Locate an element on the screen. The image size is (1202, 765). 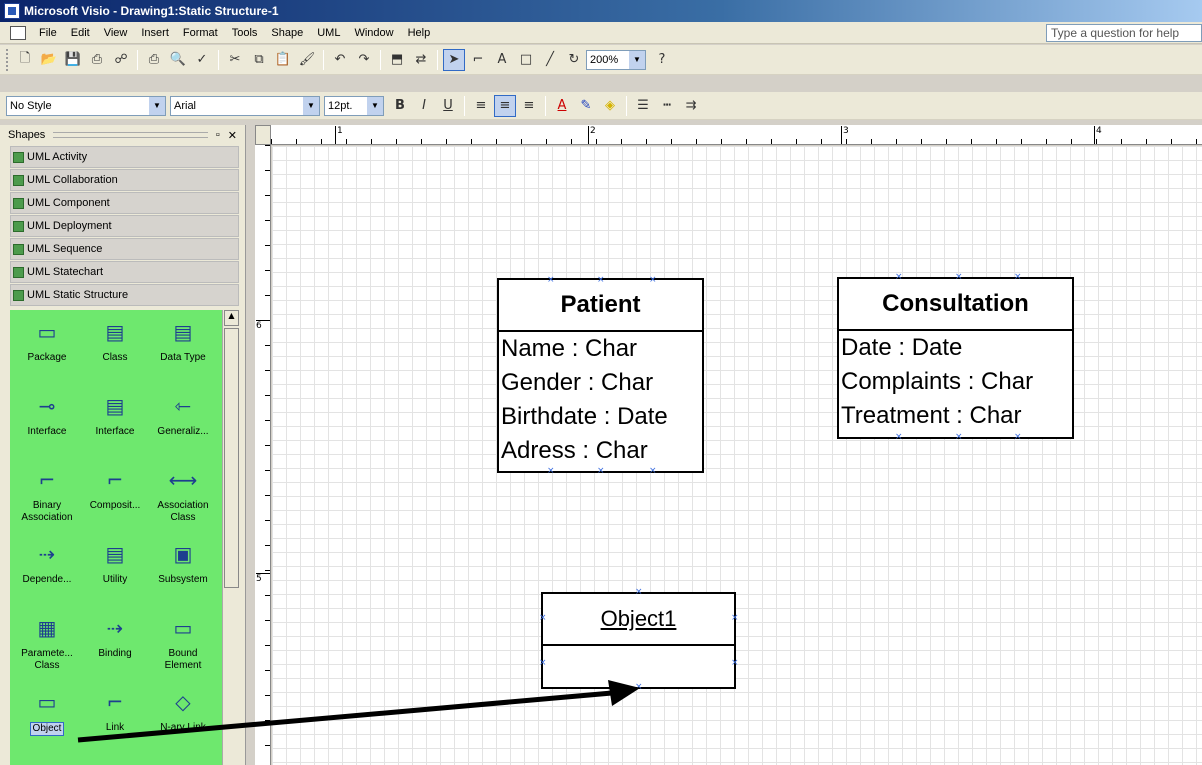
underline-icon: U is located at coordinates (448, 106).